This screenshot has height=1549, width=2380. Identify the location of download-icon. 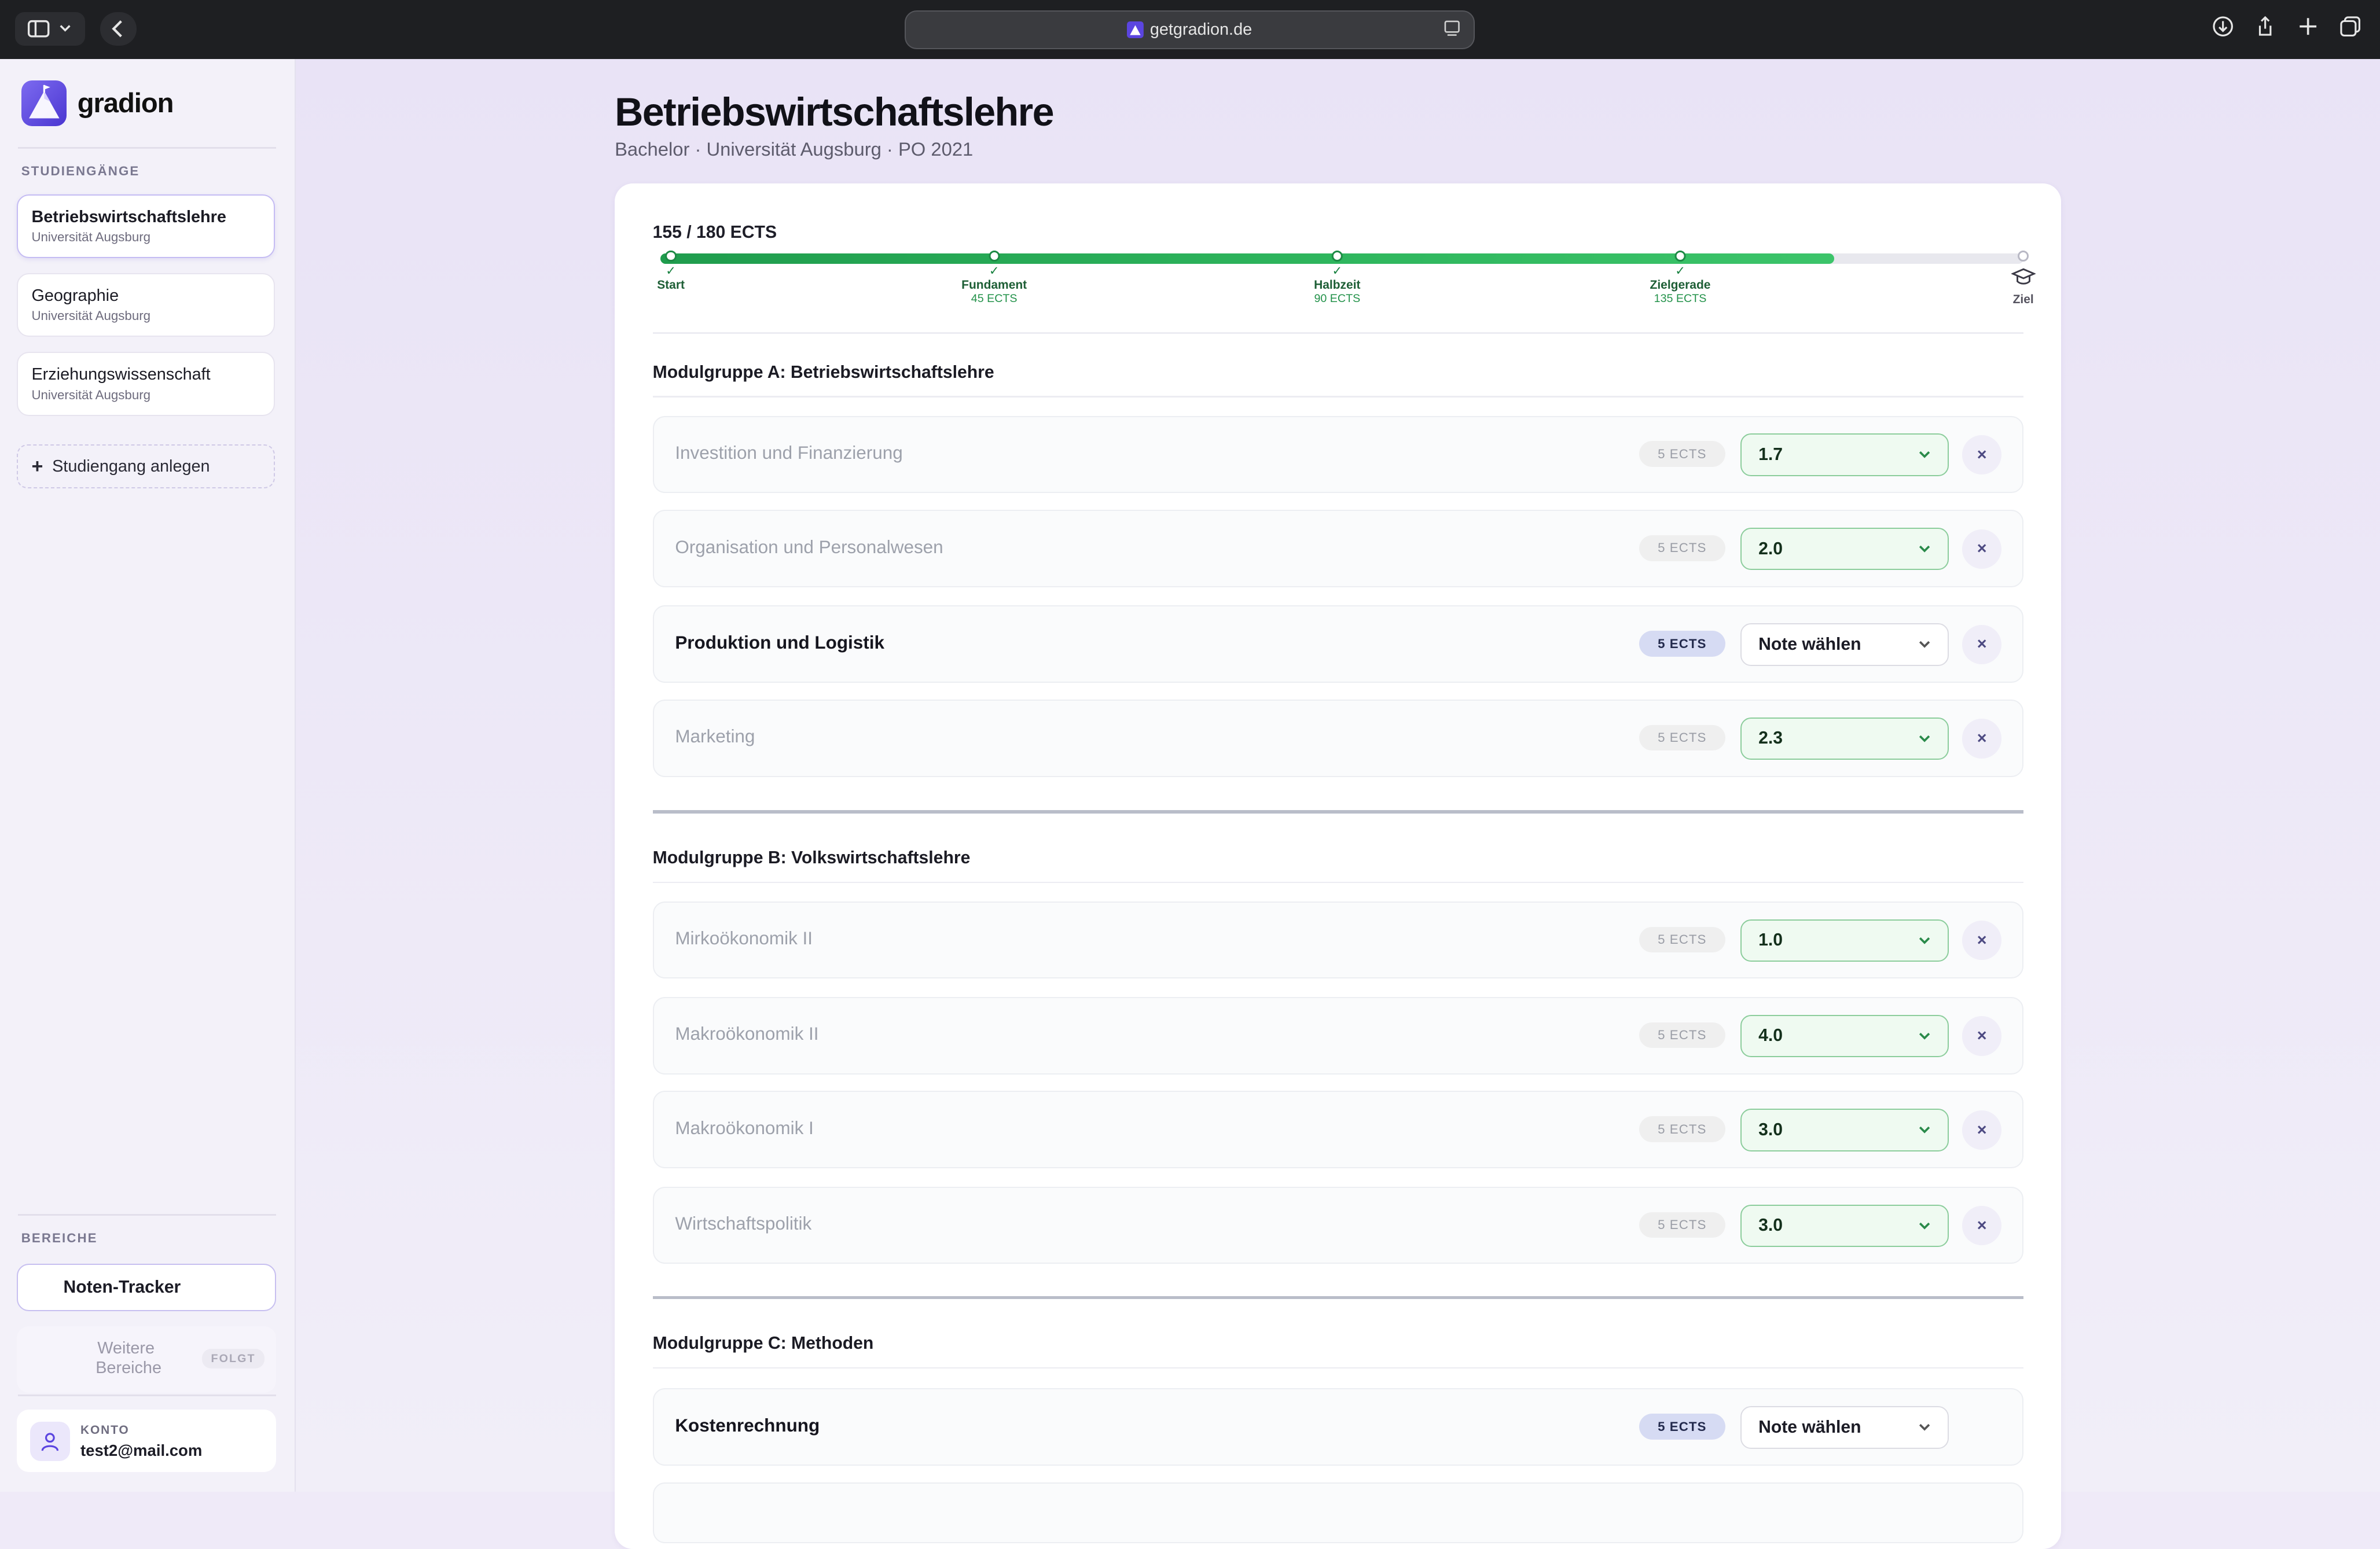
(2223, 26).